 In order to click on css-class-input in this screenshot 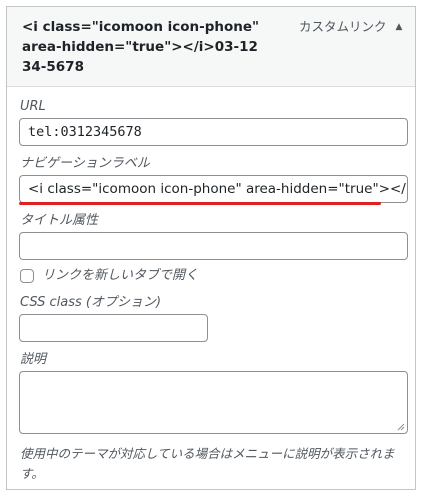, I will do `click(113, 328)`.